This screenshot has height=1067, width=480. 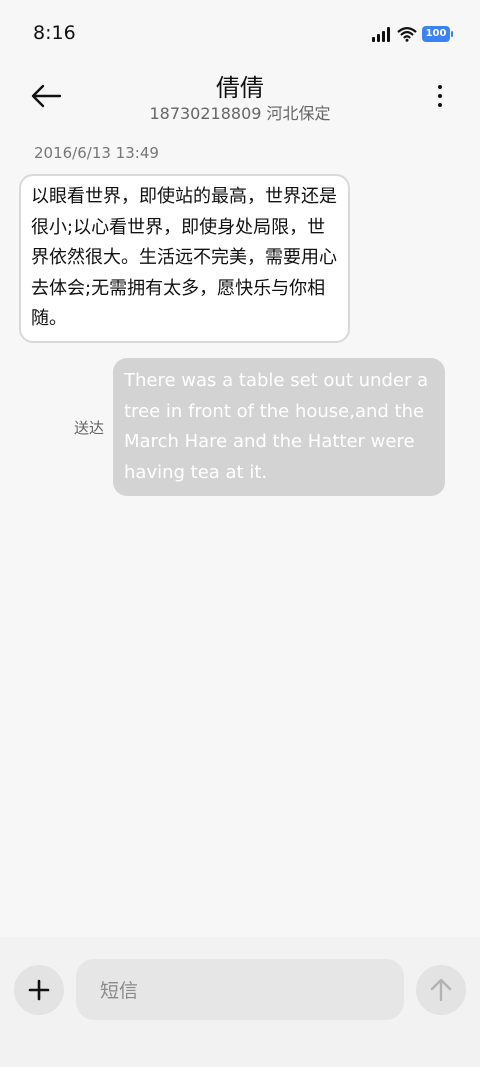 What do you see at coordinates (240, 113) in the screenshot?
I see `contact-subtitle: 18730218809 河北保定` at bounding box center [240, 113].